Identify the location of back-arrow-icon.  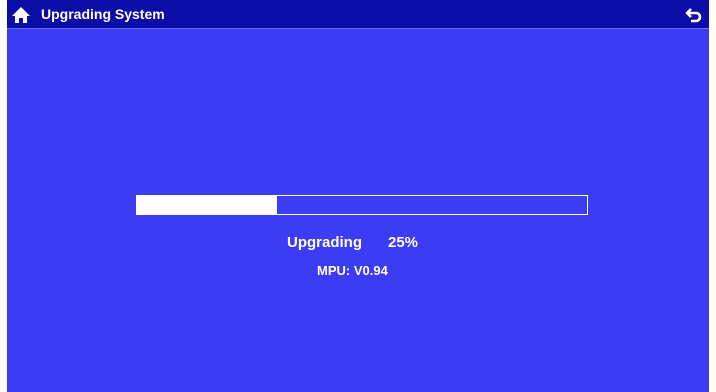
(694, 15).